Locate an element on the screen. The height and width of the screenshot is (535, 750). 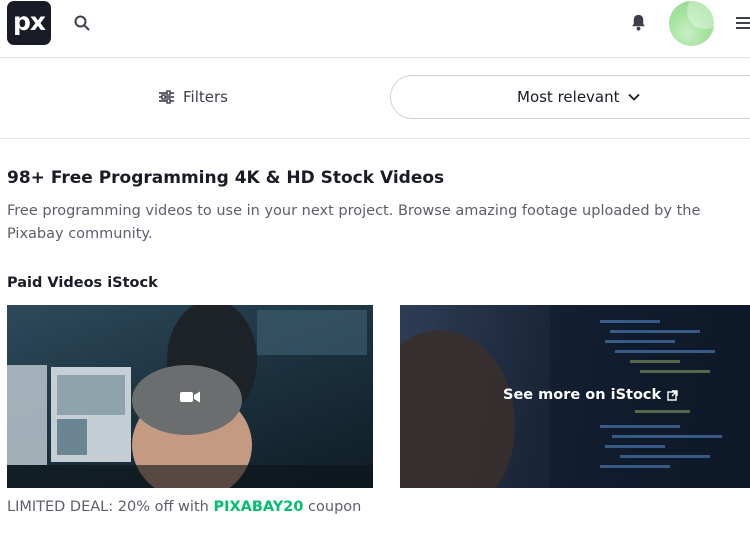
chevron-down-icon is located at coordinates (633, 97).